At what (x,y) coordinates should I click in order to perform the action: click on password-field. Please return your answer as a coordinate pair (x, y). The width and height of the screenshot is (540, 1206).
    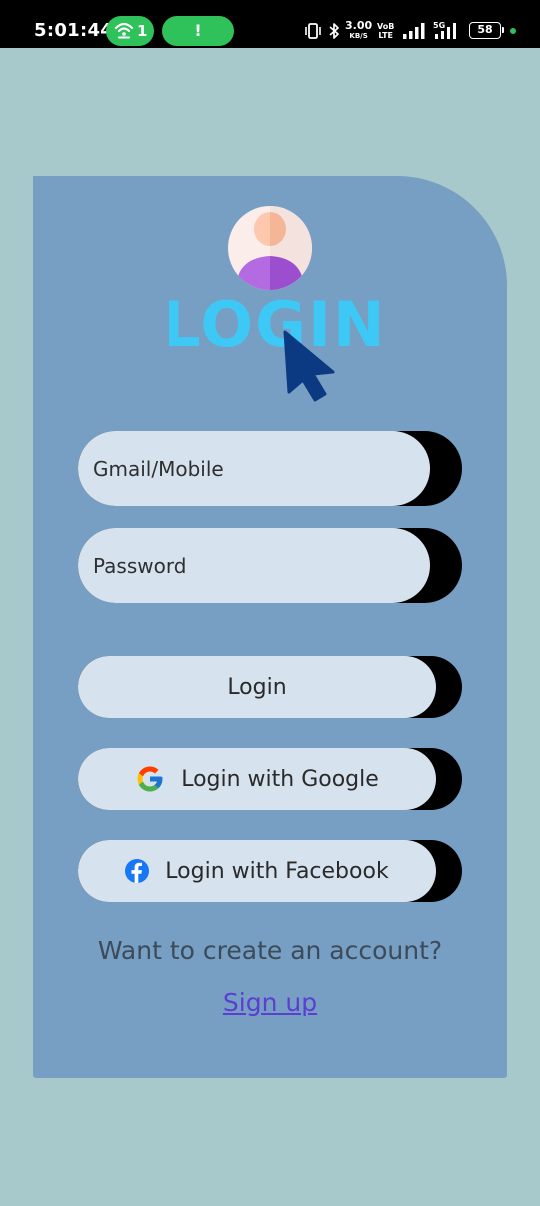
    Looking at the image, I should click on (270, 565).